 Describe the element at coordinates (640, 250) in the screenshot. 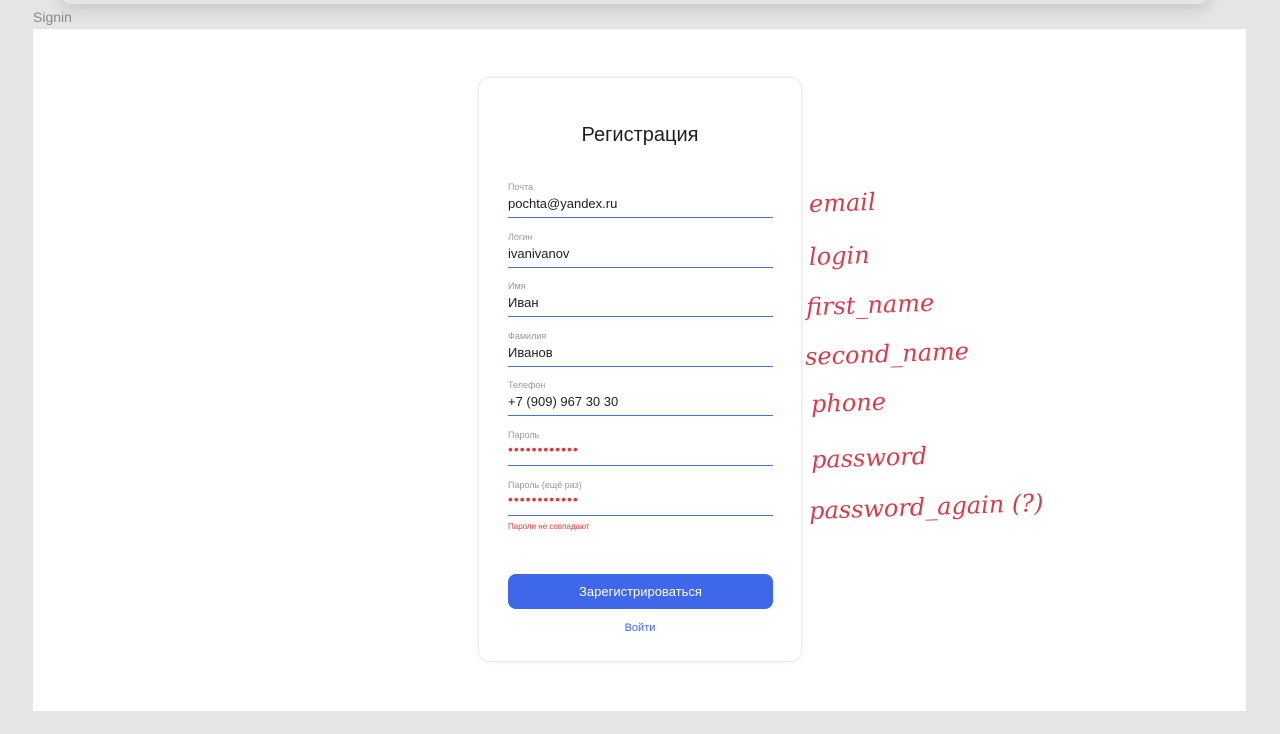

I see `login-field: Логин ivanivanov` at that location.